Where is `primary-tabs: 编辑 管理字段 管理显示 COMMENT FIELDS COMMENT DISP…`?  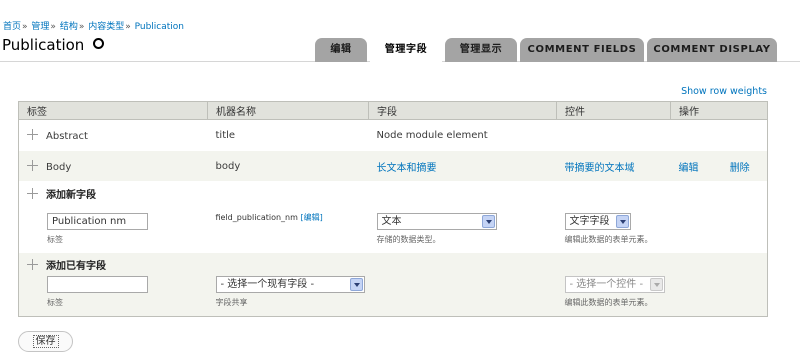 primary-tabs: 编辑 管理字段 管理显示 COMMENT FIELDS COMMENT DISP… is located at coordinates (546, 50).